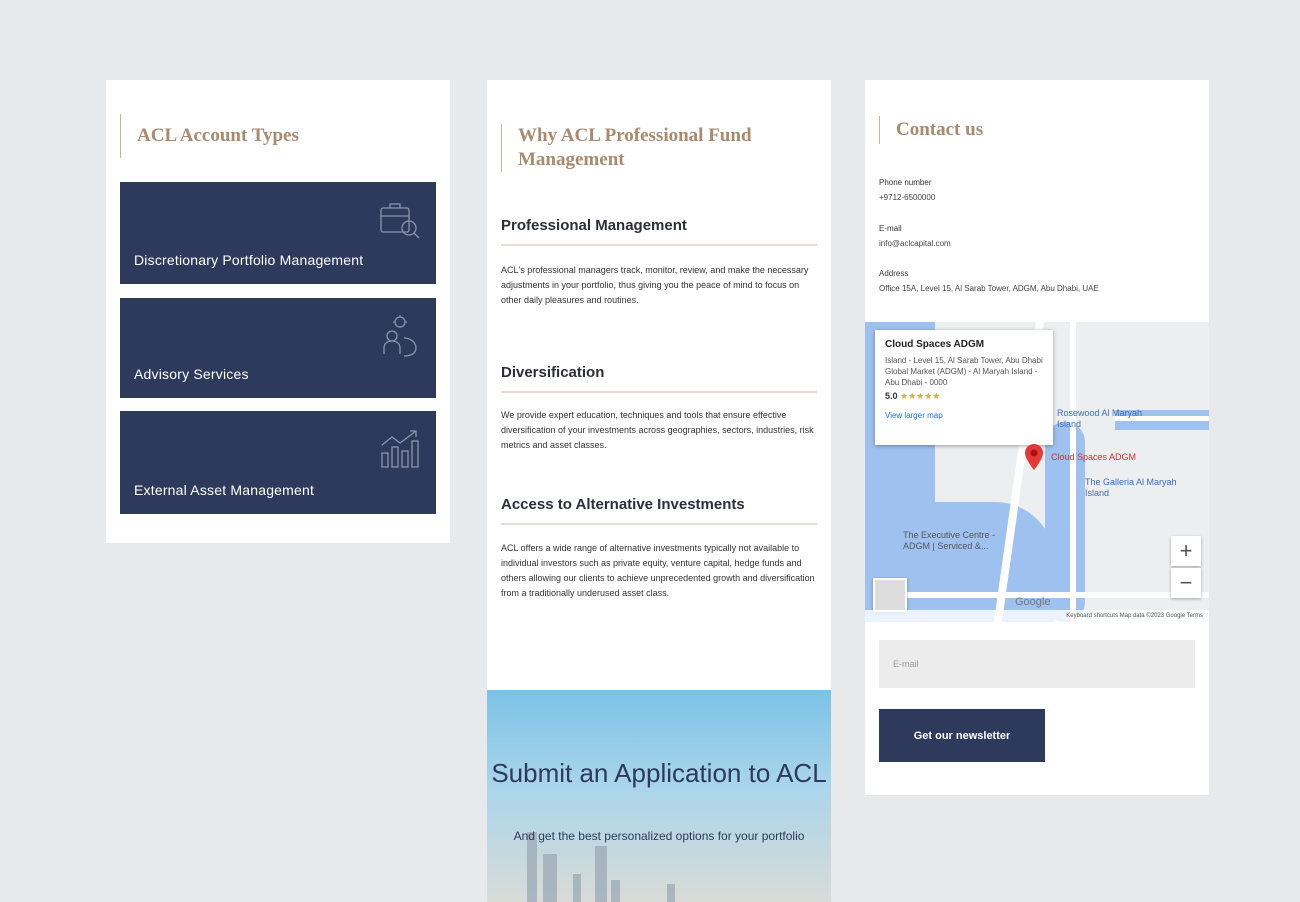 Image resolution: width=1300 pixels, height=902 pixels. What do you see at coordinates (1186, 551) in the screenshot?
I see `map-zoom-in-button: +` at bounding box center [1186, 551].